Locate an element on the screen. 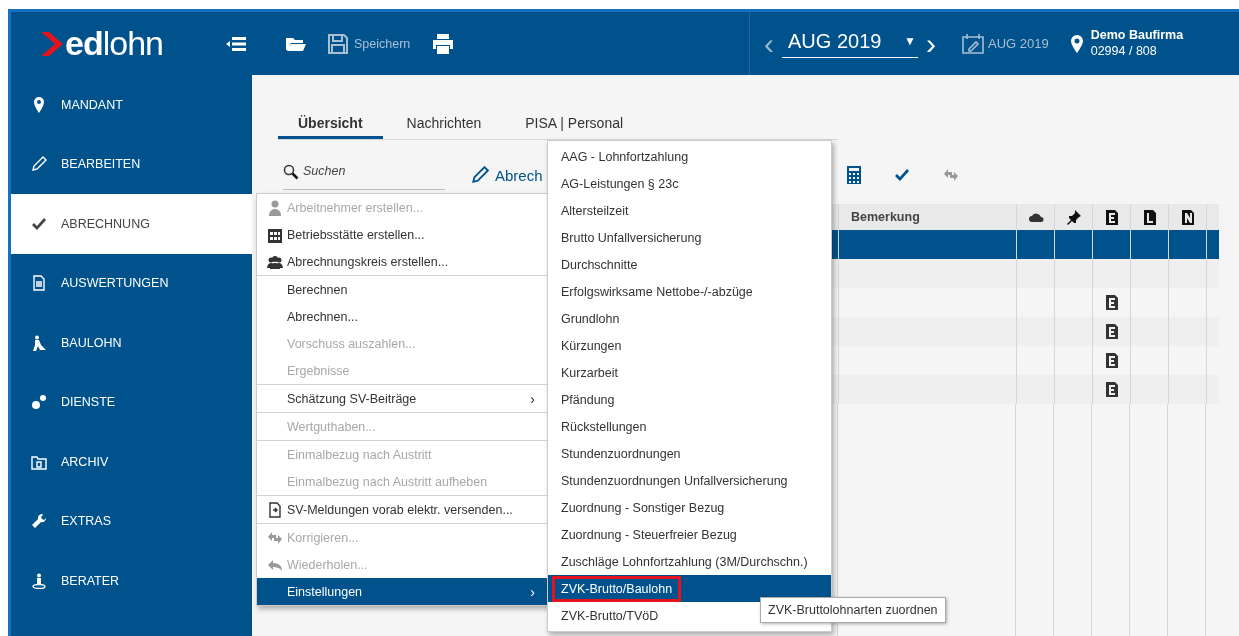 This screenshot has height=636, width=1239. calendar-icon is located at coordinates (275, 235).